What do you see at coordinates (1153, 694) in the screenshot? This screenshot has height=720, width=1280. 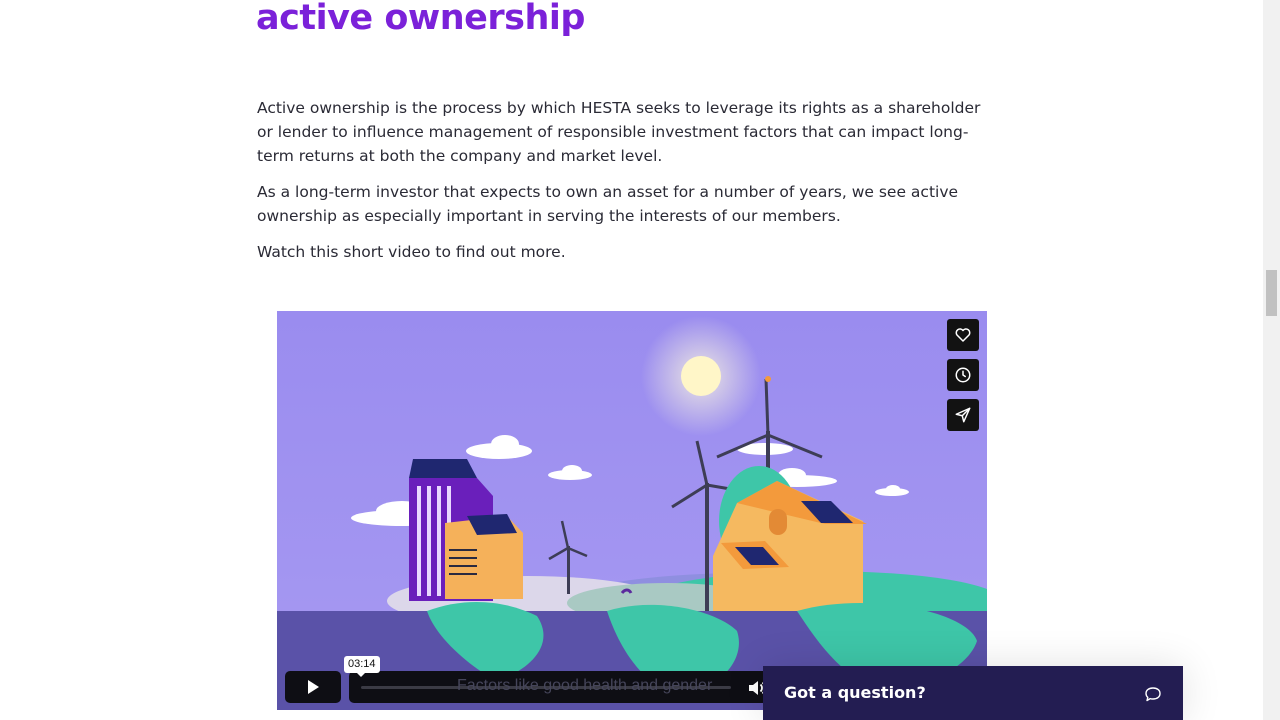 I see `chat-bubble-icon` at bounding box center [1153, 694].